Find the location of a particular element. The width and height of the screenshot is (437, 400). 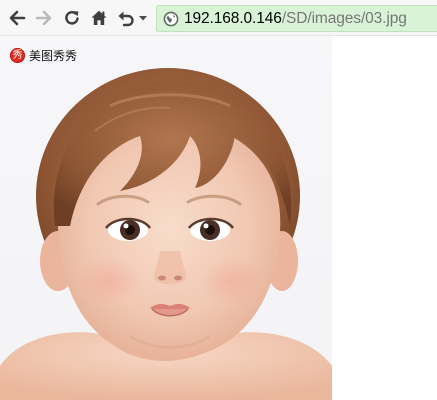

meitu-xiuxiu-edit-button: 秀 美图秀秀 is located at coordinates (43, 55).